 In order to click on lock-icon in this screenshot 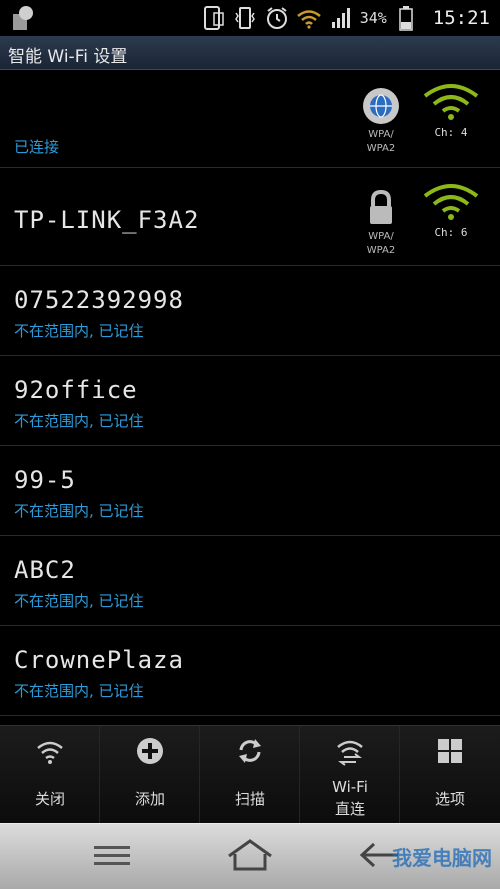, I will do `click(381, 208)`.